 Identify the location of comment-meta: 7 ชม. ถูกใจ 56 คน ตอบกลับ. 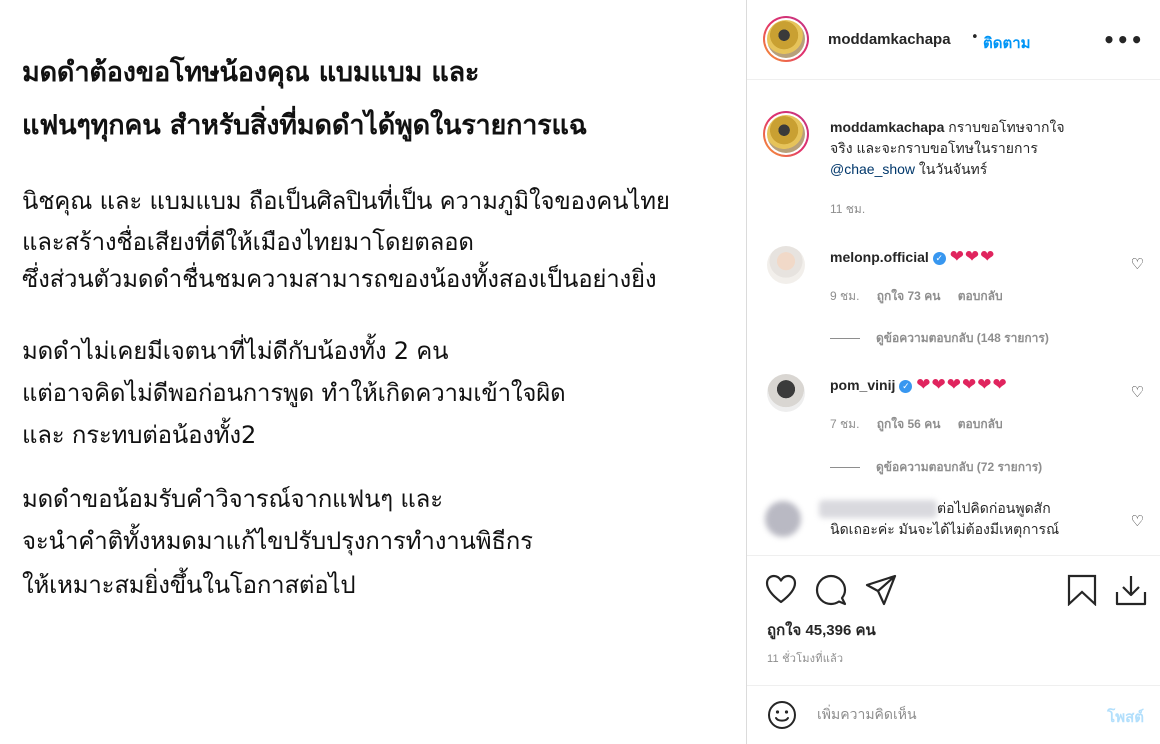
(916, 424).